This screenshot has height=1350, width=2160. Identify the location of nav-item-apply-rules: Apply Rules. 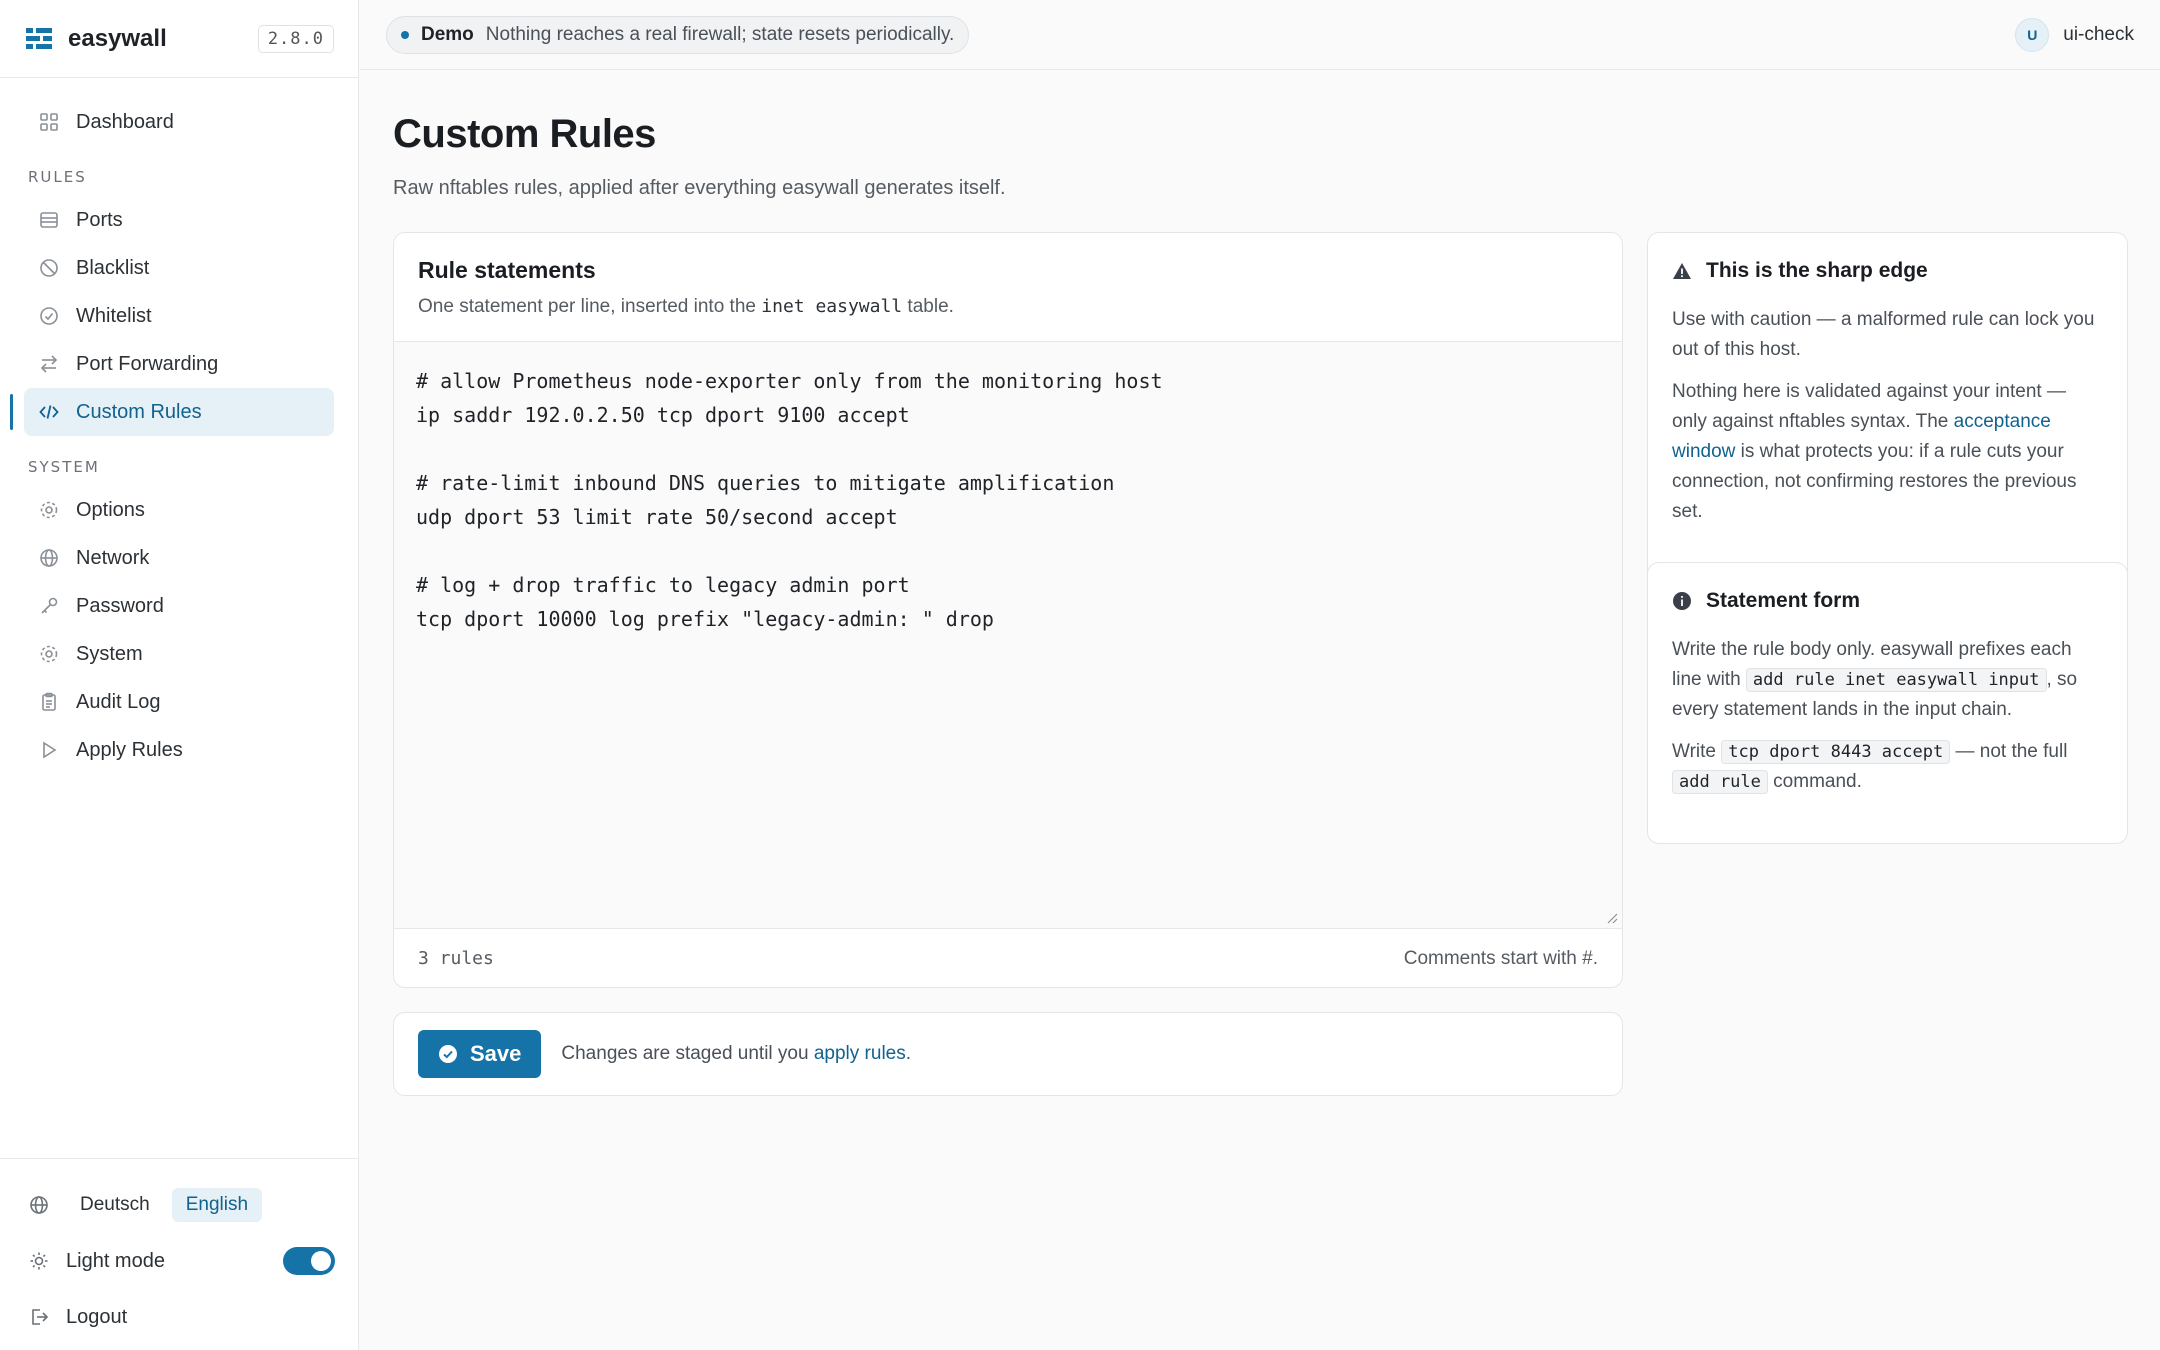
(179, 750).